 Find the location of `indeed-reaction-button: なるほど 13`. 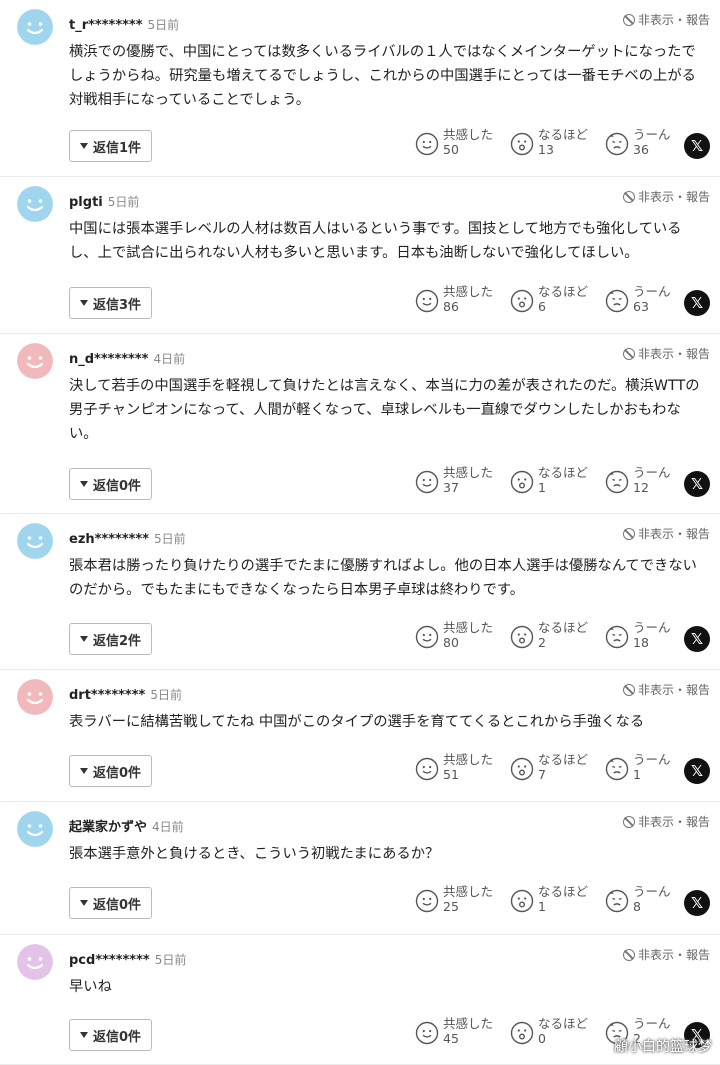

indeed-reaction-button: なるほど 13 is located at coordinates (549, 142).